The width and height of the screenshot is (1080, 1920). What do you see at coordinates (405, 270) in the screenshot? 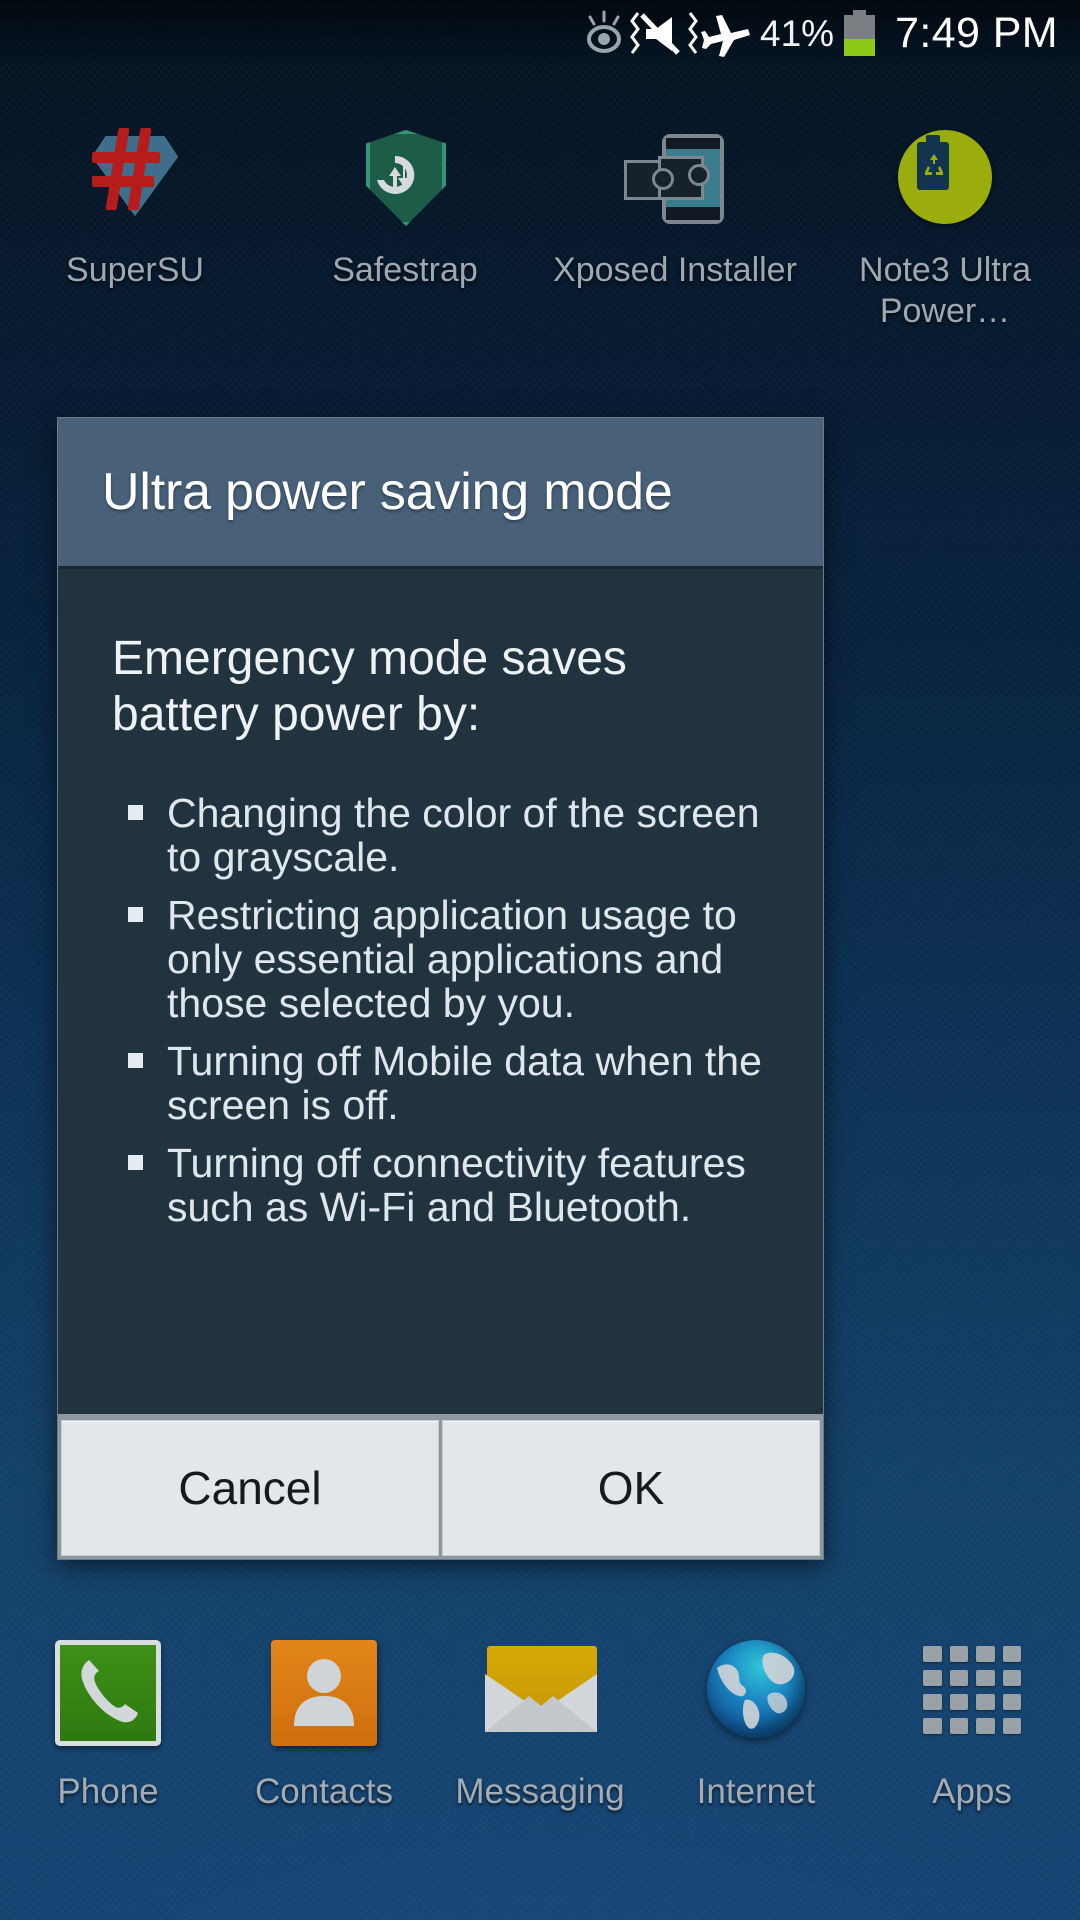
I see `app-label: Safestrap` at bounding box center [405, 270].